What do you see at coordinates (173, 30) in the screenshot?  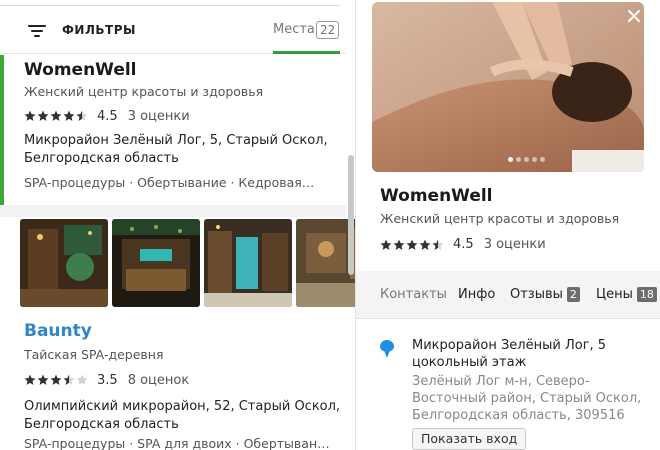 I see `filters-bar: ФИЛЬТРЫ Места 22` at bounding box center [173, 30].